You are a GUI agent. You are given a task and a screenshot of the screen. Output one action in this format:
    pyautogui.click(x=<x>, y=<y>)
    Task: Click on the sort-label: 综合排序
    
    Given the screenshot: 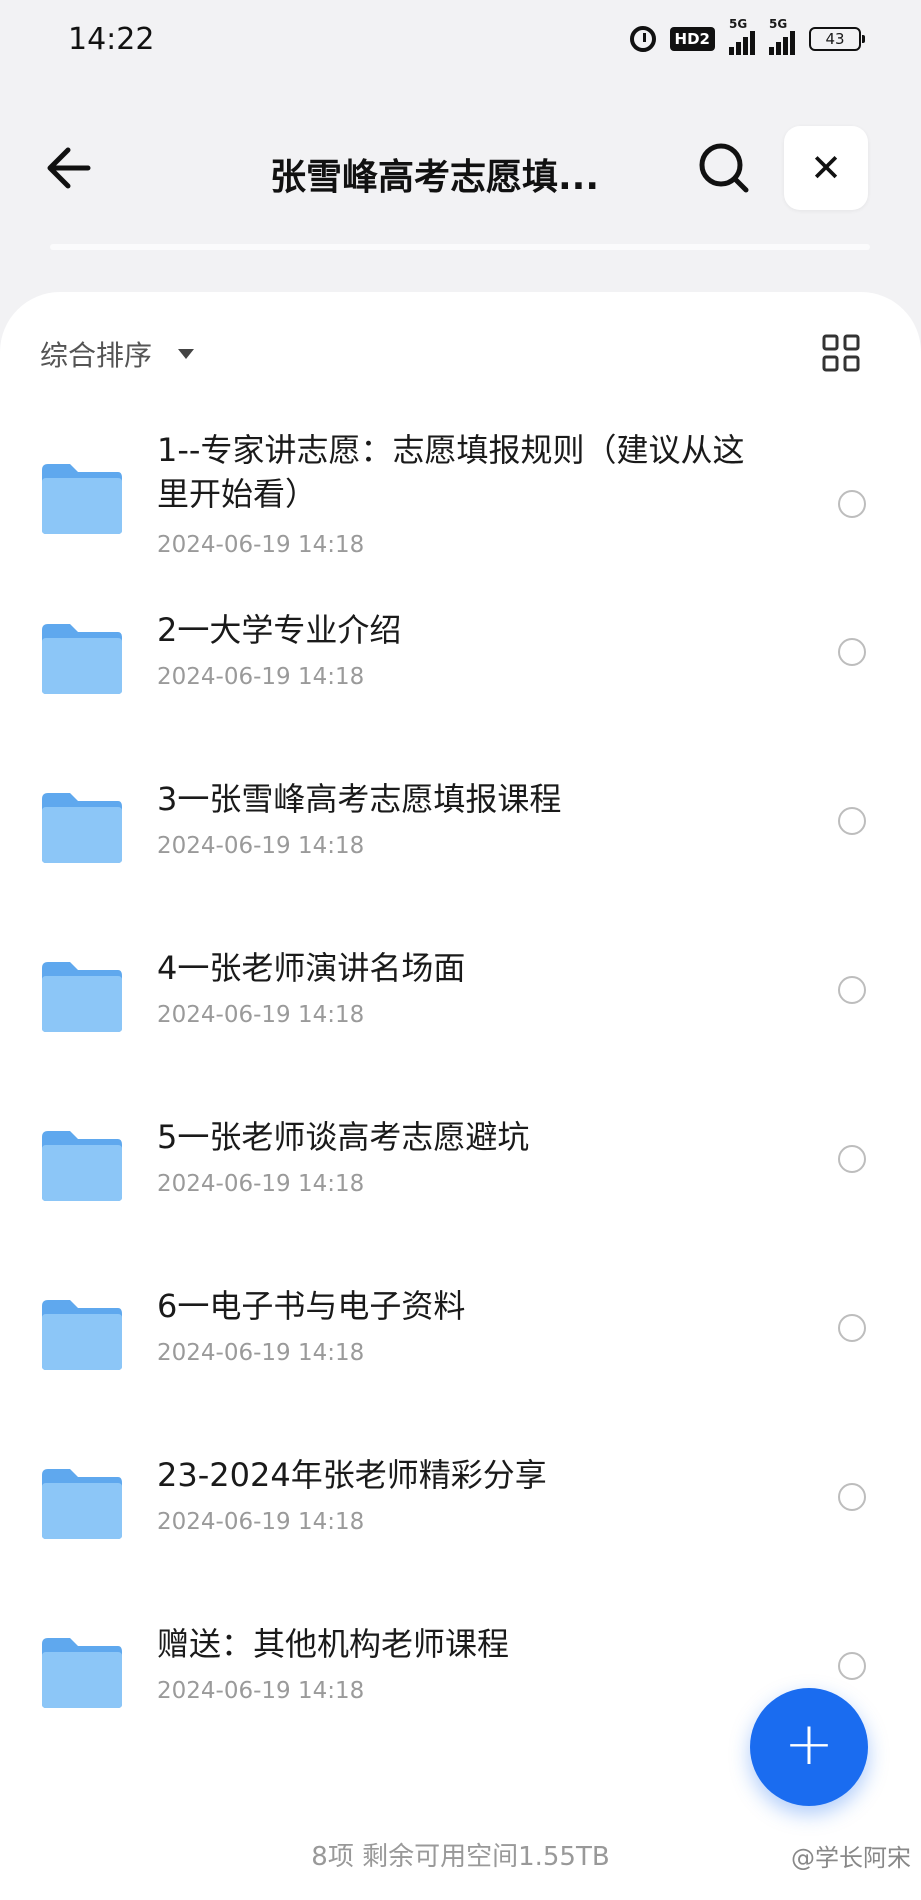 What is the action you would take?
    pyautogui.click(x=96, y=355)
    